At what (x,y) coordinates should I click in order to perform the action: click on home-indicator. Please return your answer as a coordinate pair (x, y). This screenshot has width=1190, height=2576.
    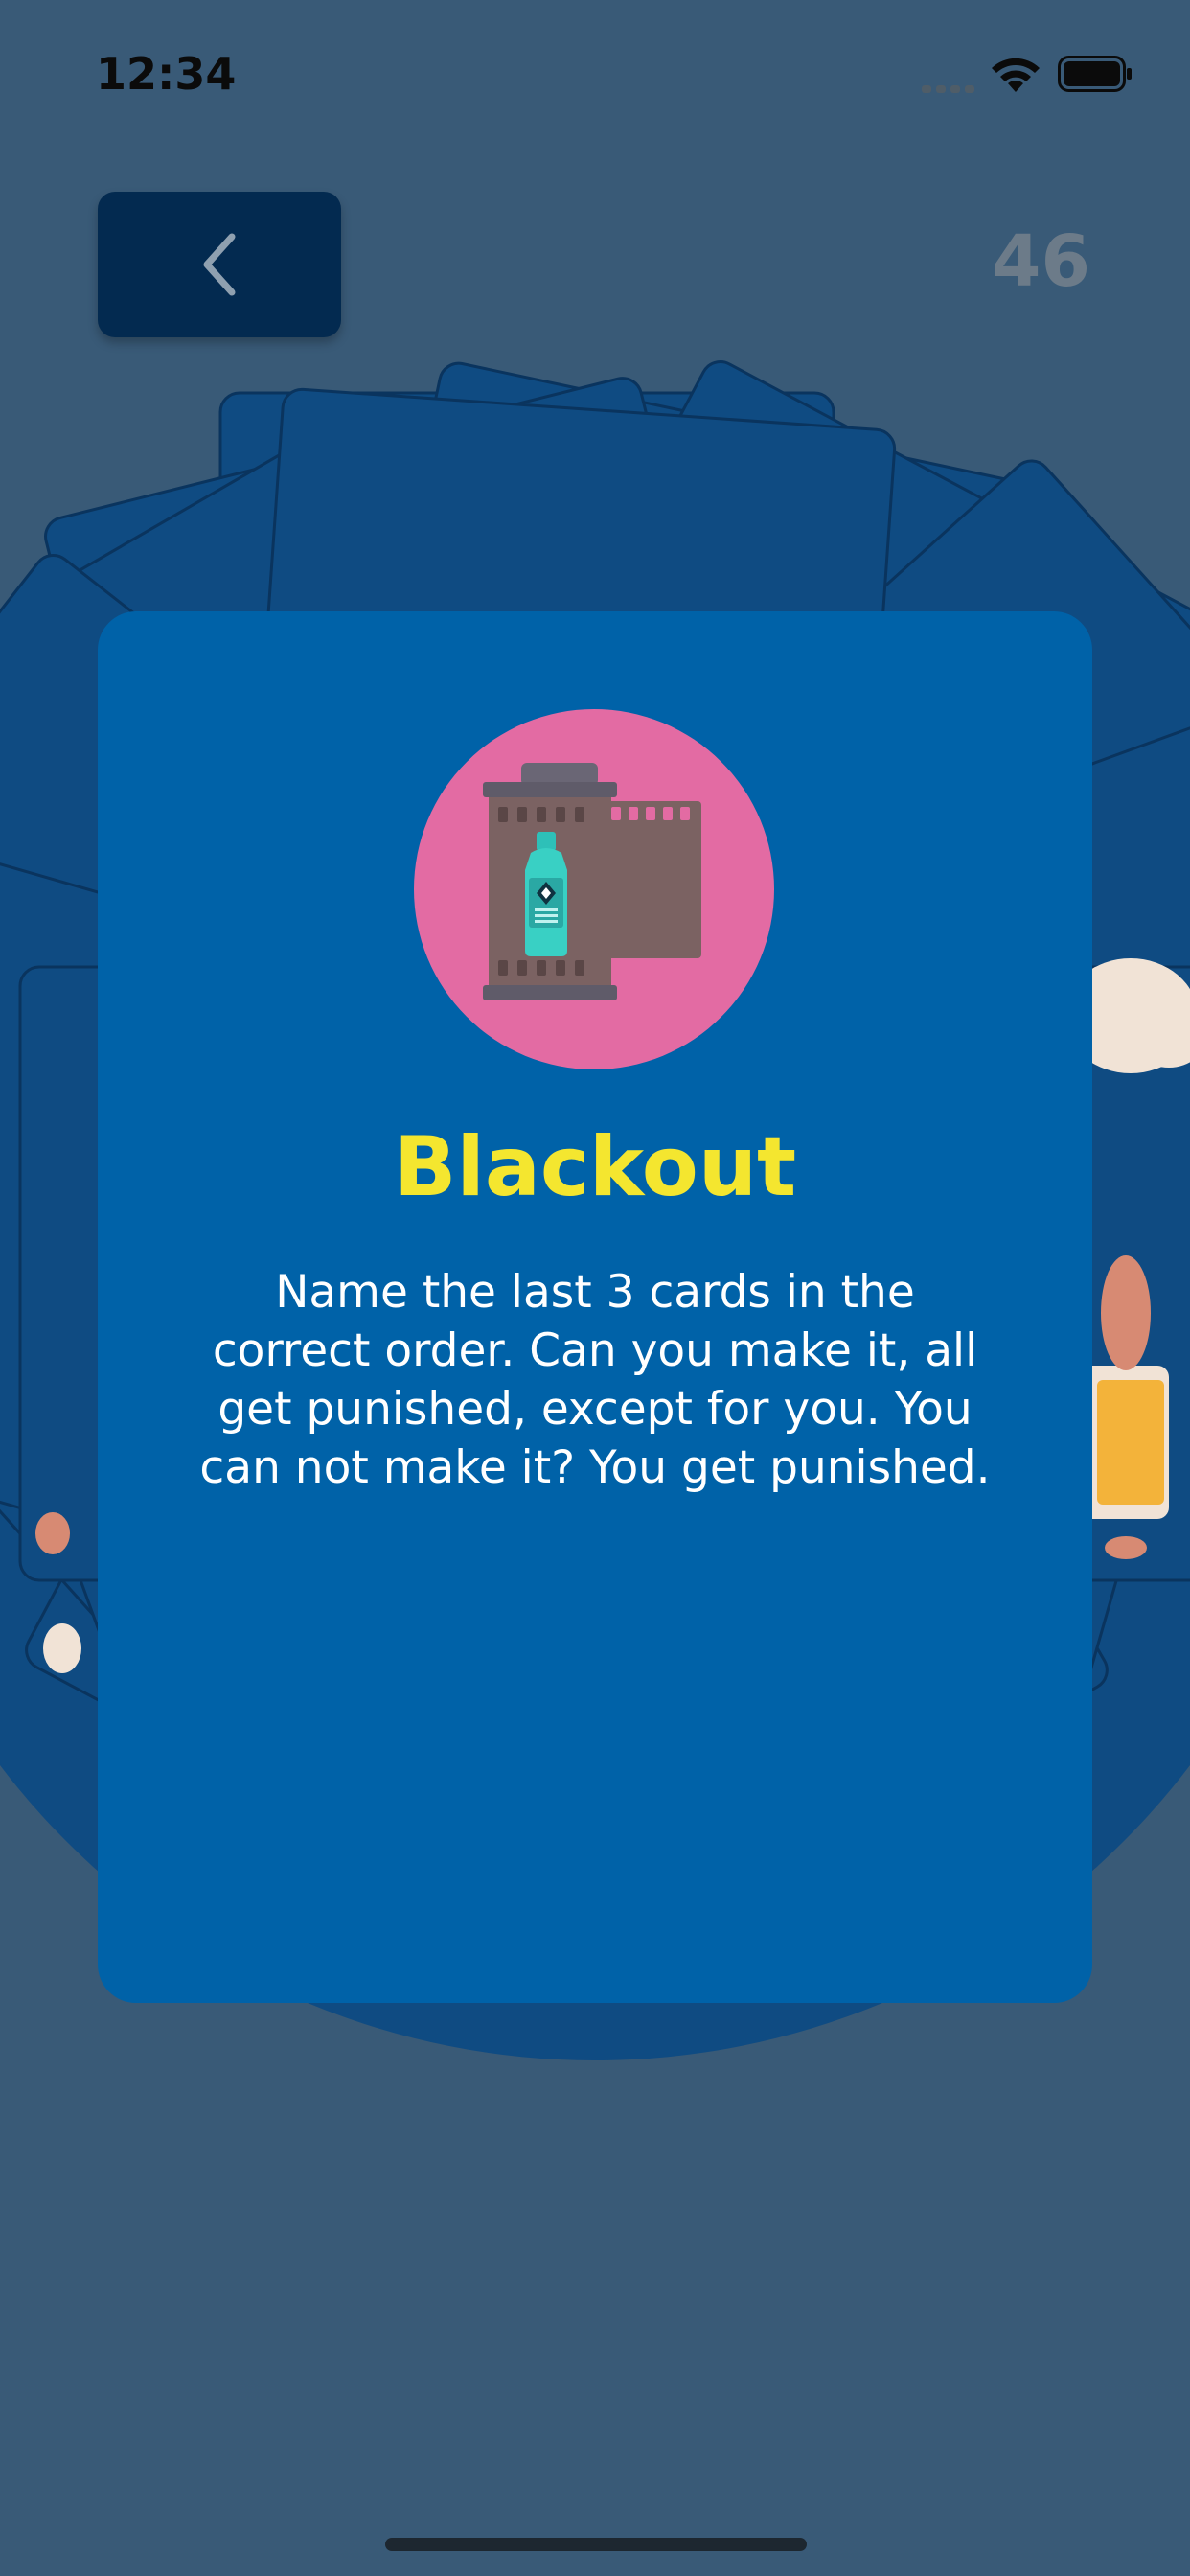
    Looking at the image, I should click on (596, 2544).